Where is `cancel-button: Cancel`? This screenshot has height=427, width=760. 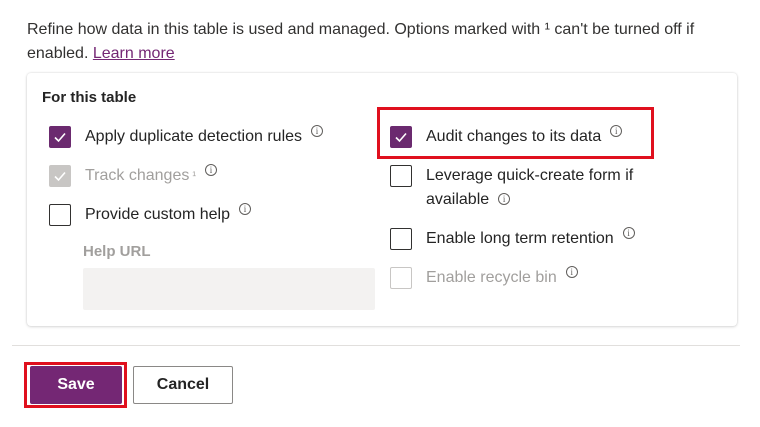 cancel-button: Cancel is located at coordinates (183, 385).